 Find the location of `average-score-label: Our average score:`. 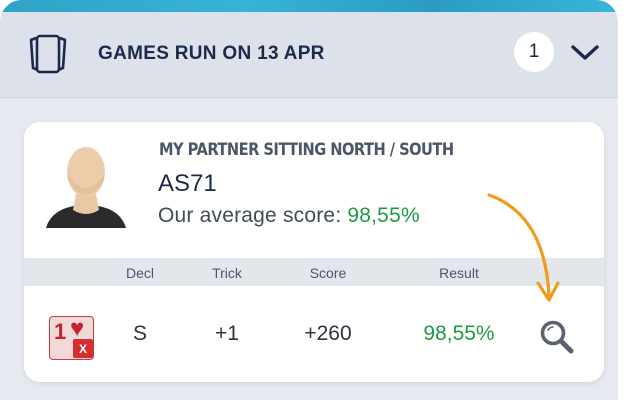

average-score-label: Our average score: is located at coordinates (253, 215).